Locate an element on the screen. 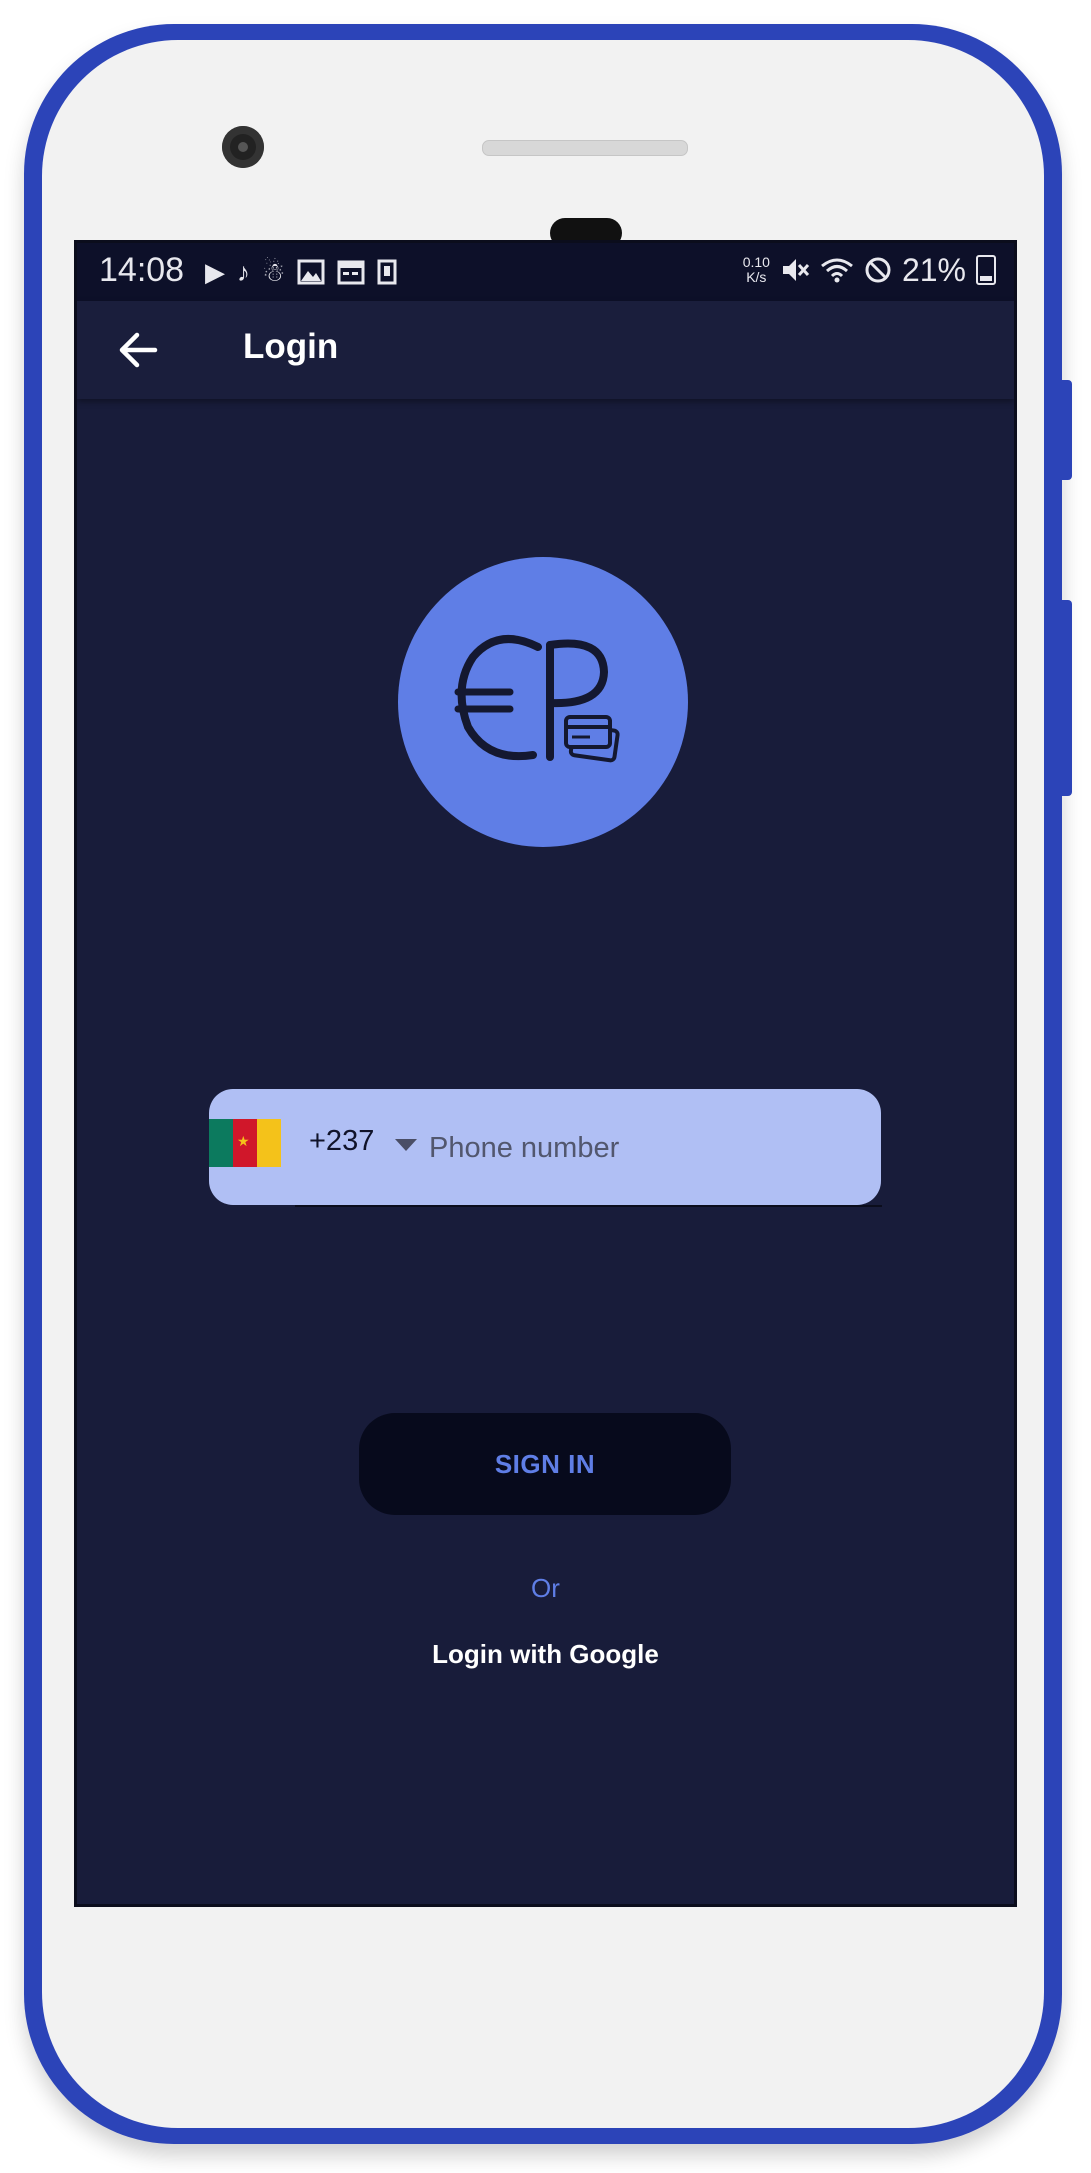 The height and width of the screenshot is (2173, 1091). net-speed-value: 0.10 is located at coordinates (756, 262).